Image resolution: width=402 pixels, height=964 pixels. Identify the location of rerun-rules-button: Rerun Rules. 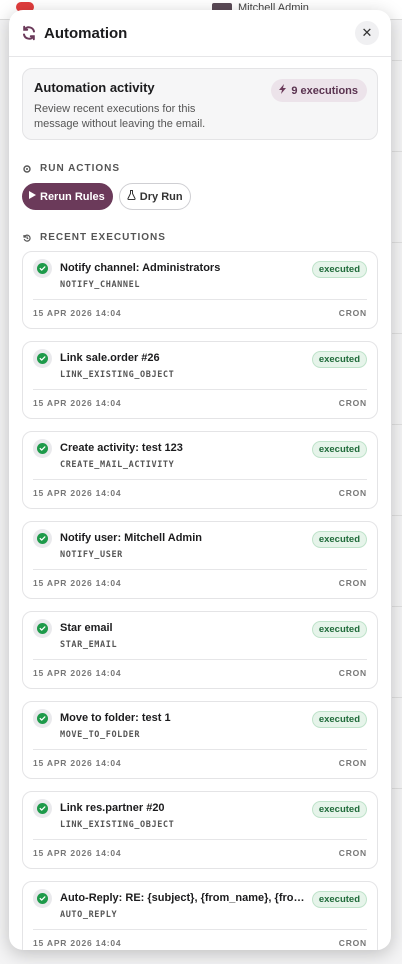
(67, 196).